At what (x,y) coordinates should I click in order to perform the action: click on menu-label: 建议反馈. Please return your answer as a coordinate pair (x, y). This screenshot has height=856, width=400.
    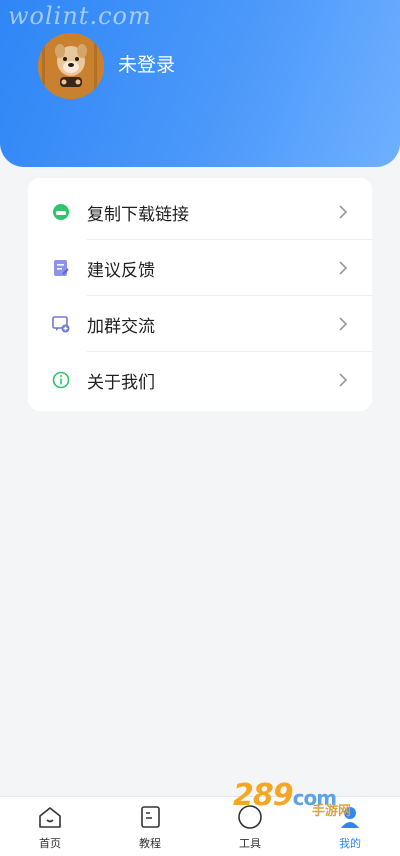
    Looking at the image, I should click on (121, 271).